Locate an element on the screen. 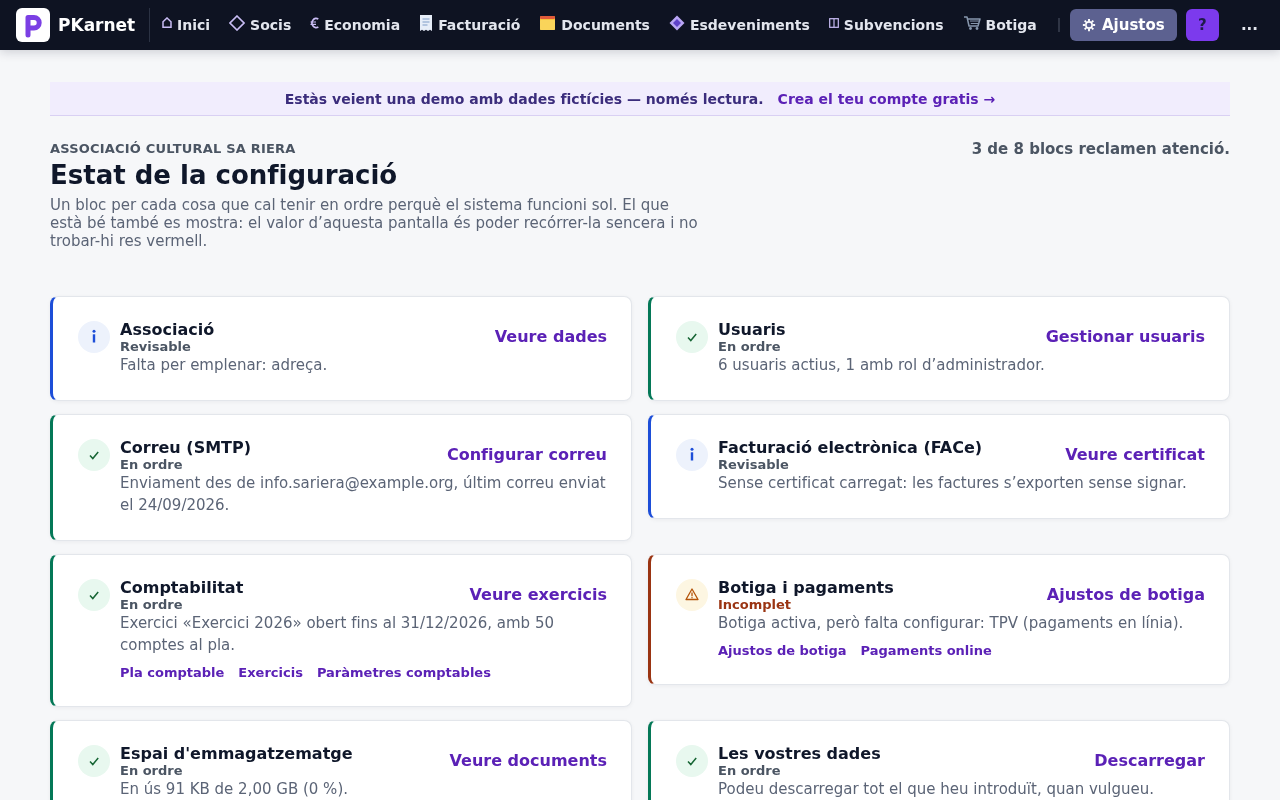  nav-link: Documents is located at coordinates (594, 25).